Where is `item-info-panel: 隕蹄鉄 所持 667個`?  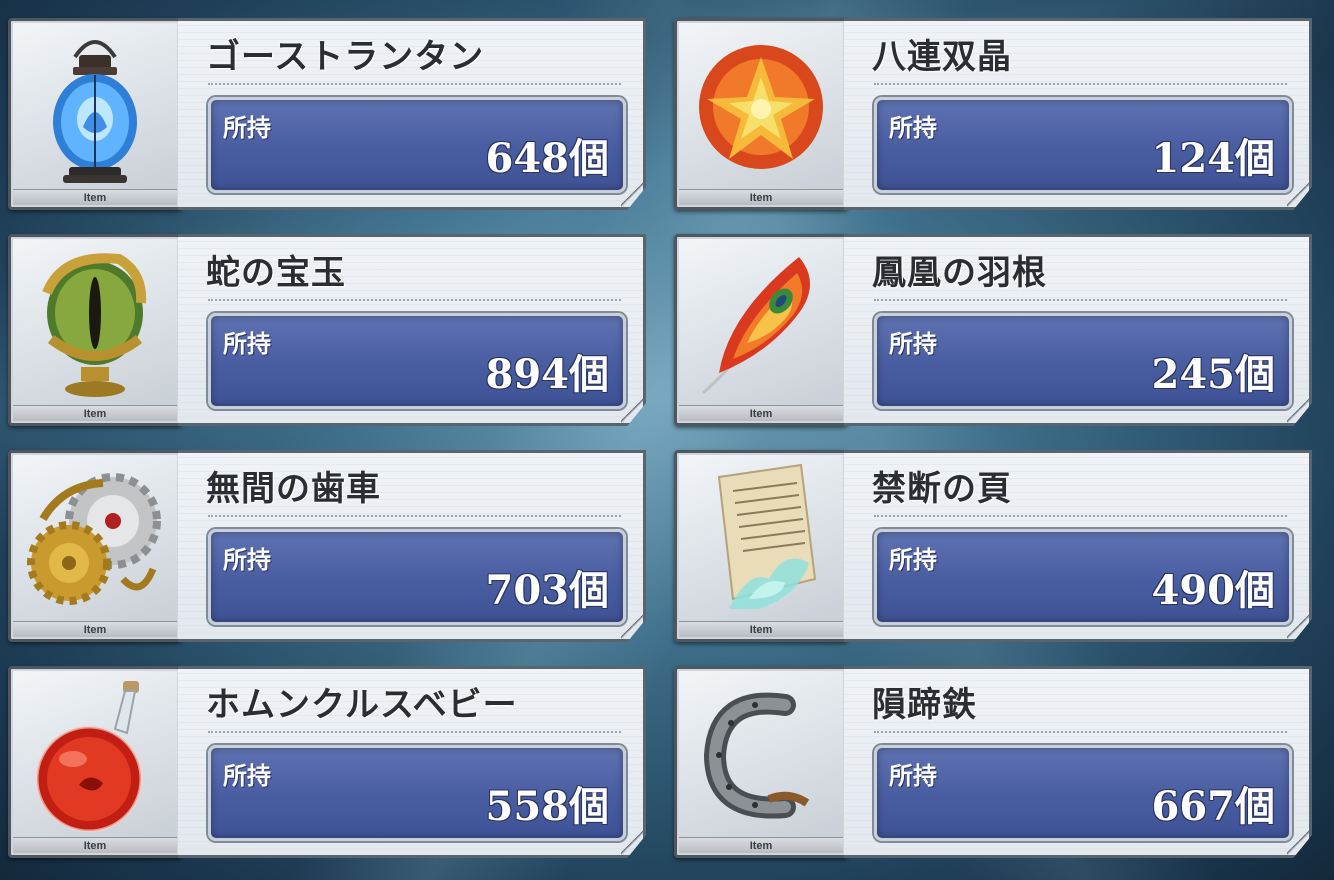
item-info-panel: 隕蹄鉄 所持 667個 is located at coordinates (1078, 762).